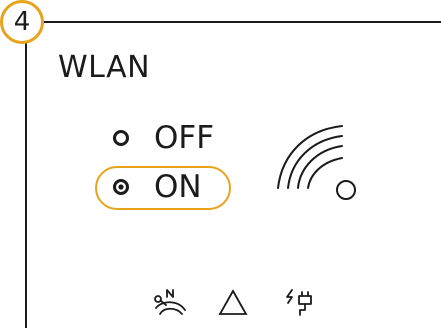 The height and width of the screenshot is (328, 441). Describe the element at coordinates (299, 302) in the screenshot. I see `power-plug-icon` at that location.